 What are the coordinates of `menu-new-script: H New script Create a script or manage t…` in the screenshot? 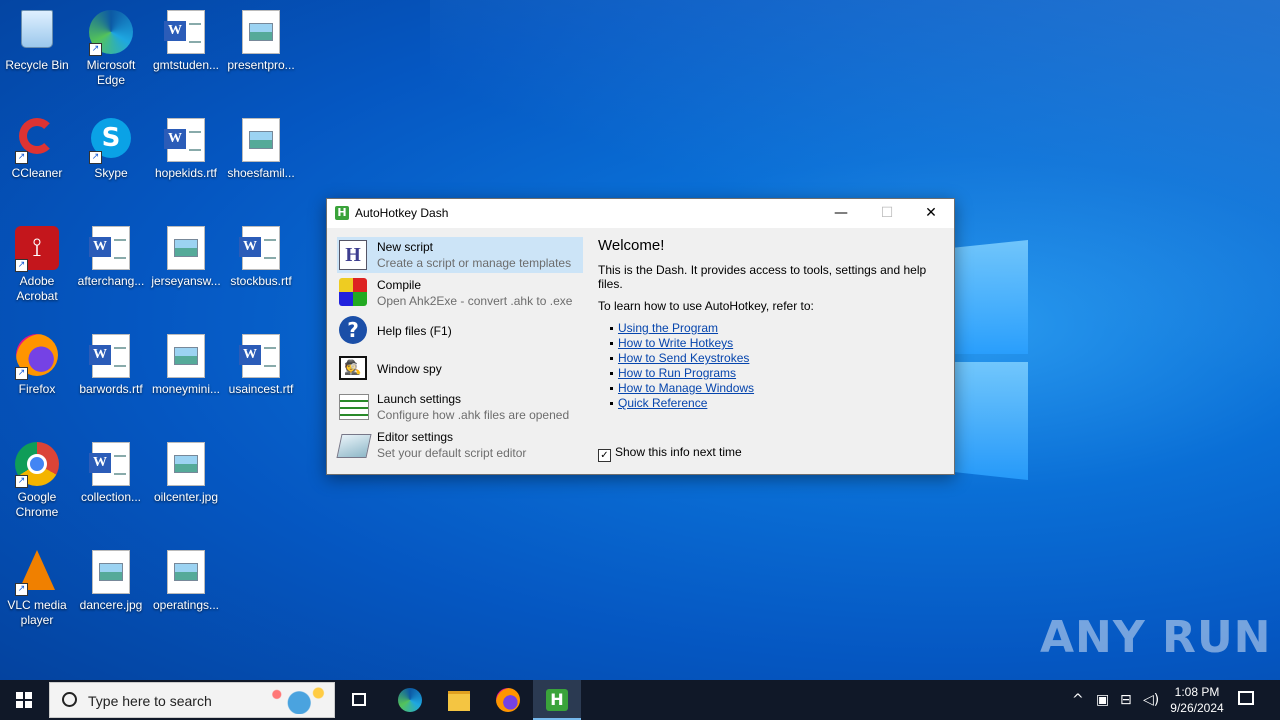 It's located at (460, 255).